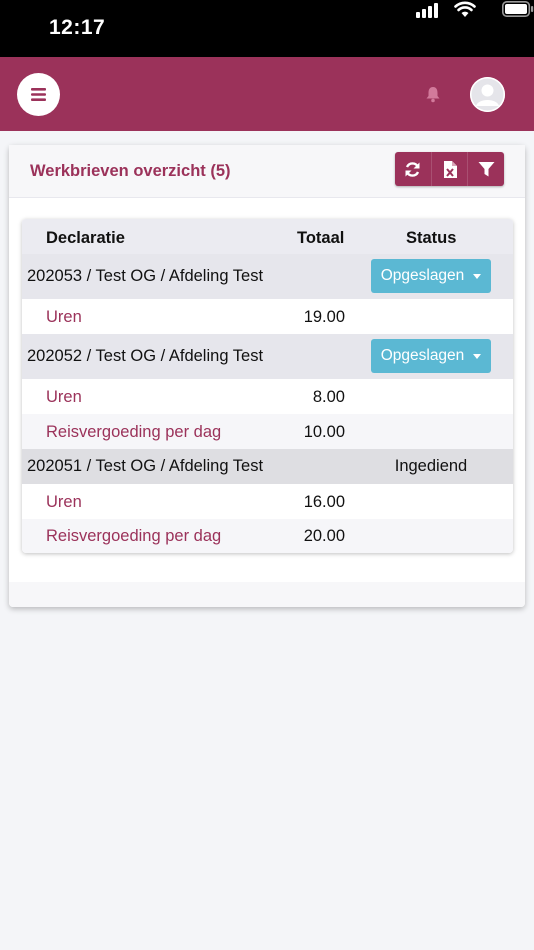 This screenshot has height=950, width=534. What do you see at coordinates (267, 396) in the screenshot?
I see `table-row: Uren 8.00` at bounding box center [267, 396].